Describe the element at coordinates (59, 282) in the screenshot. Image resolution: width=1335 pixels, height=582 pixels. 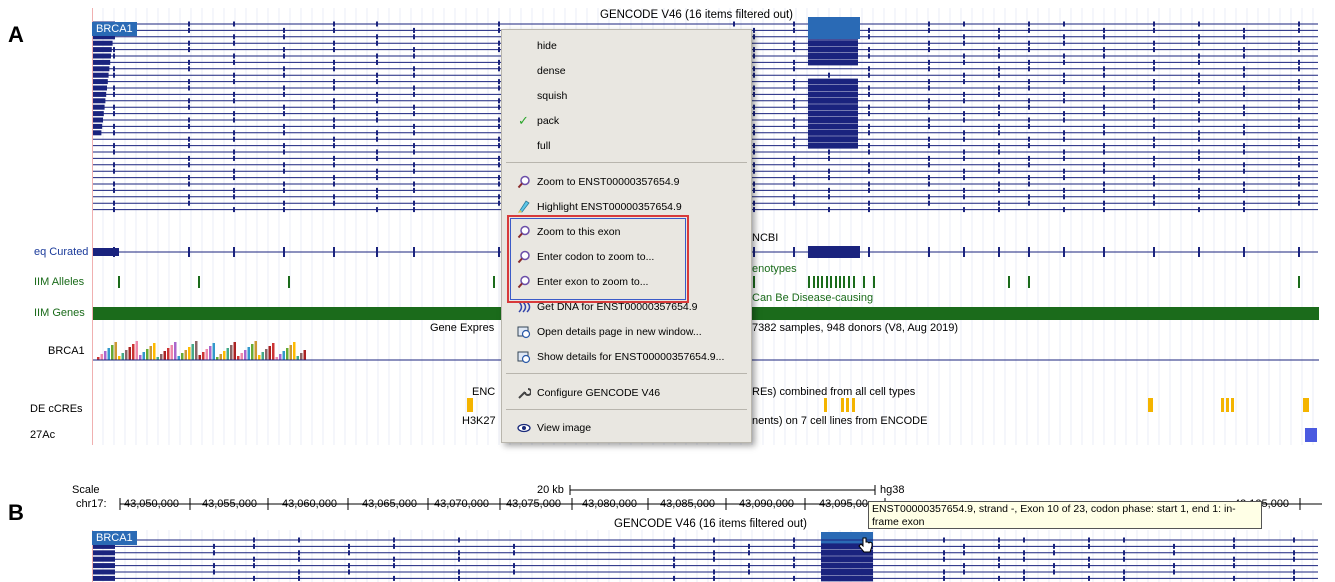
I see `track-label-omim-alleles: IIM Alleles` at that location.